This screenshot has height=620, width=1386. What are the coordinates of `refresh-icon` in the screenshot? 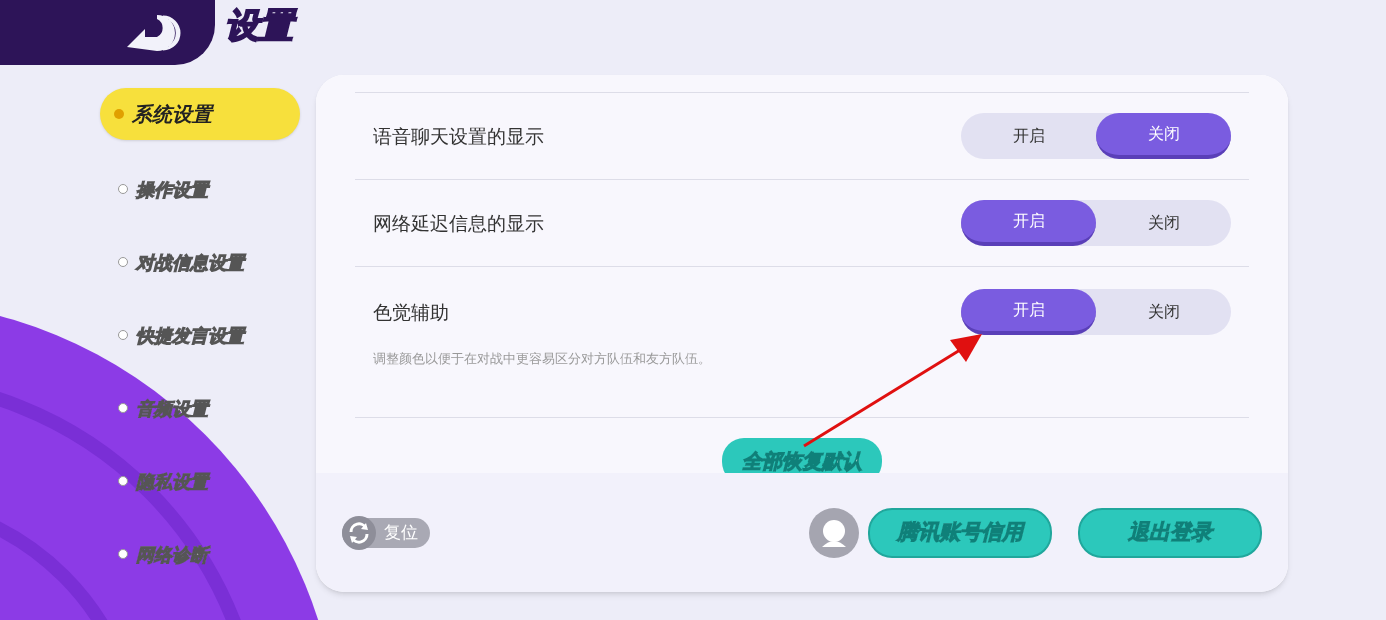 It's located at (359, 532).